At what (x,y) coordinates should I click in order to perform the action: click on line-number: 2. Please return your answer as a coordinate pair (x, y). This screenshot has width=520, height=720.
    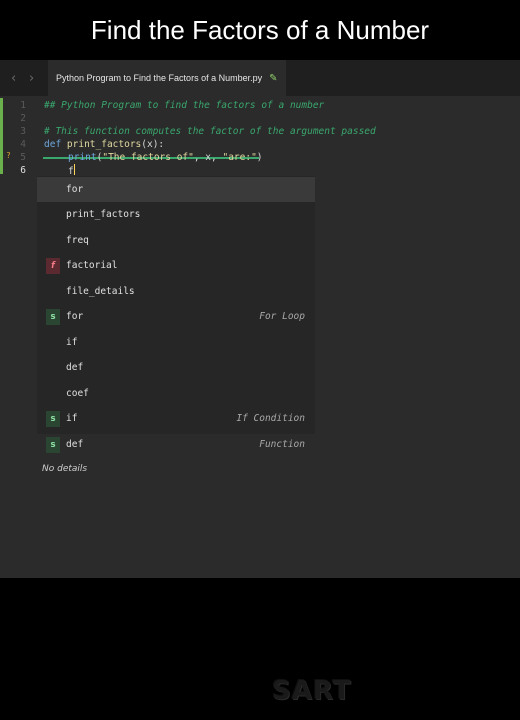
    Looking at the image, I should click on (23, 118).